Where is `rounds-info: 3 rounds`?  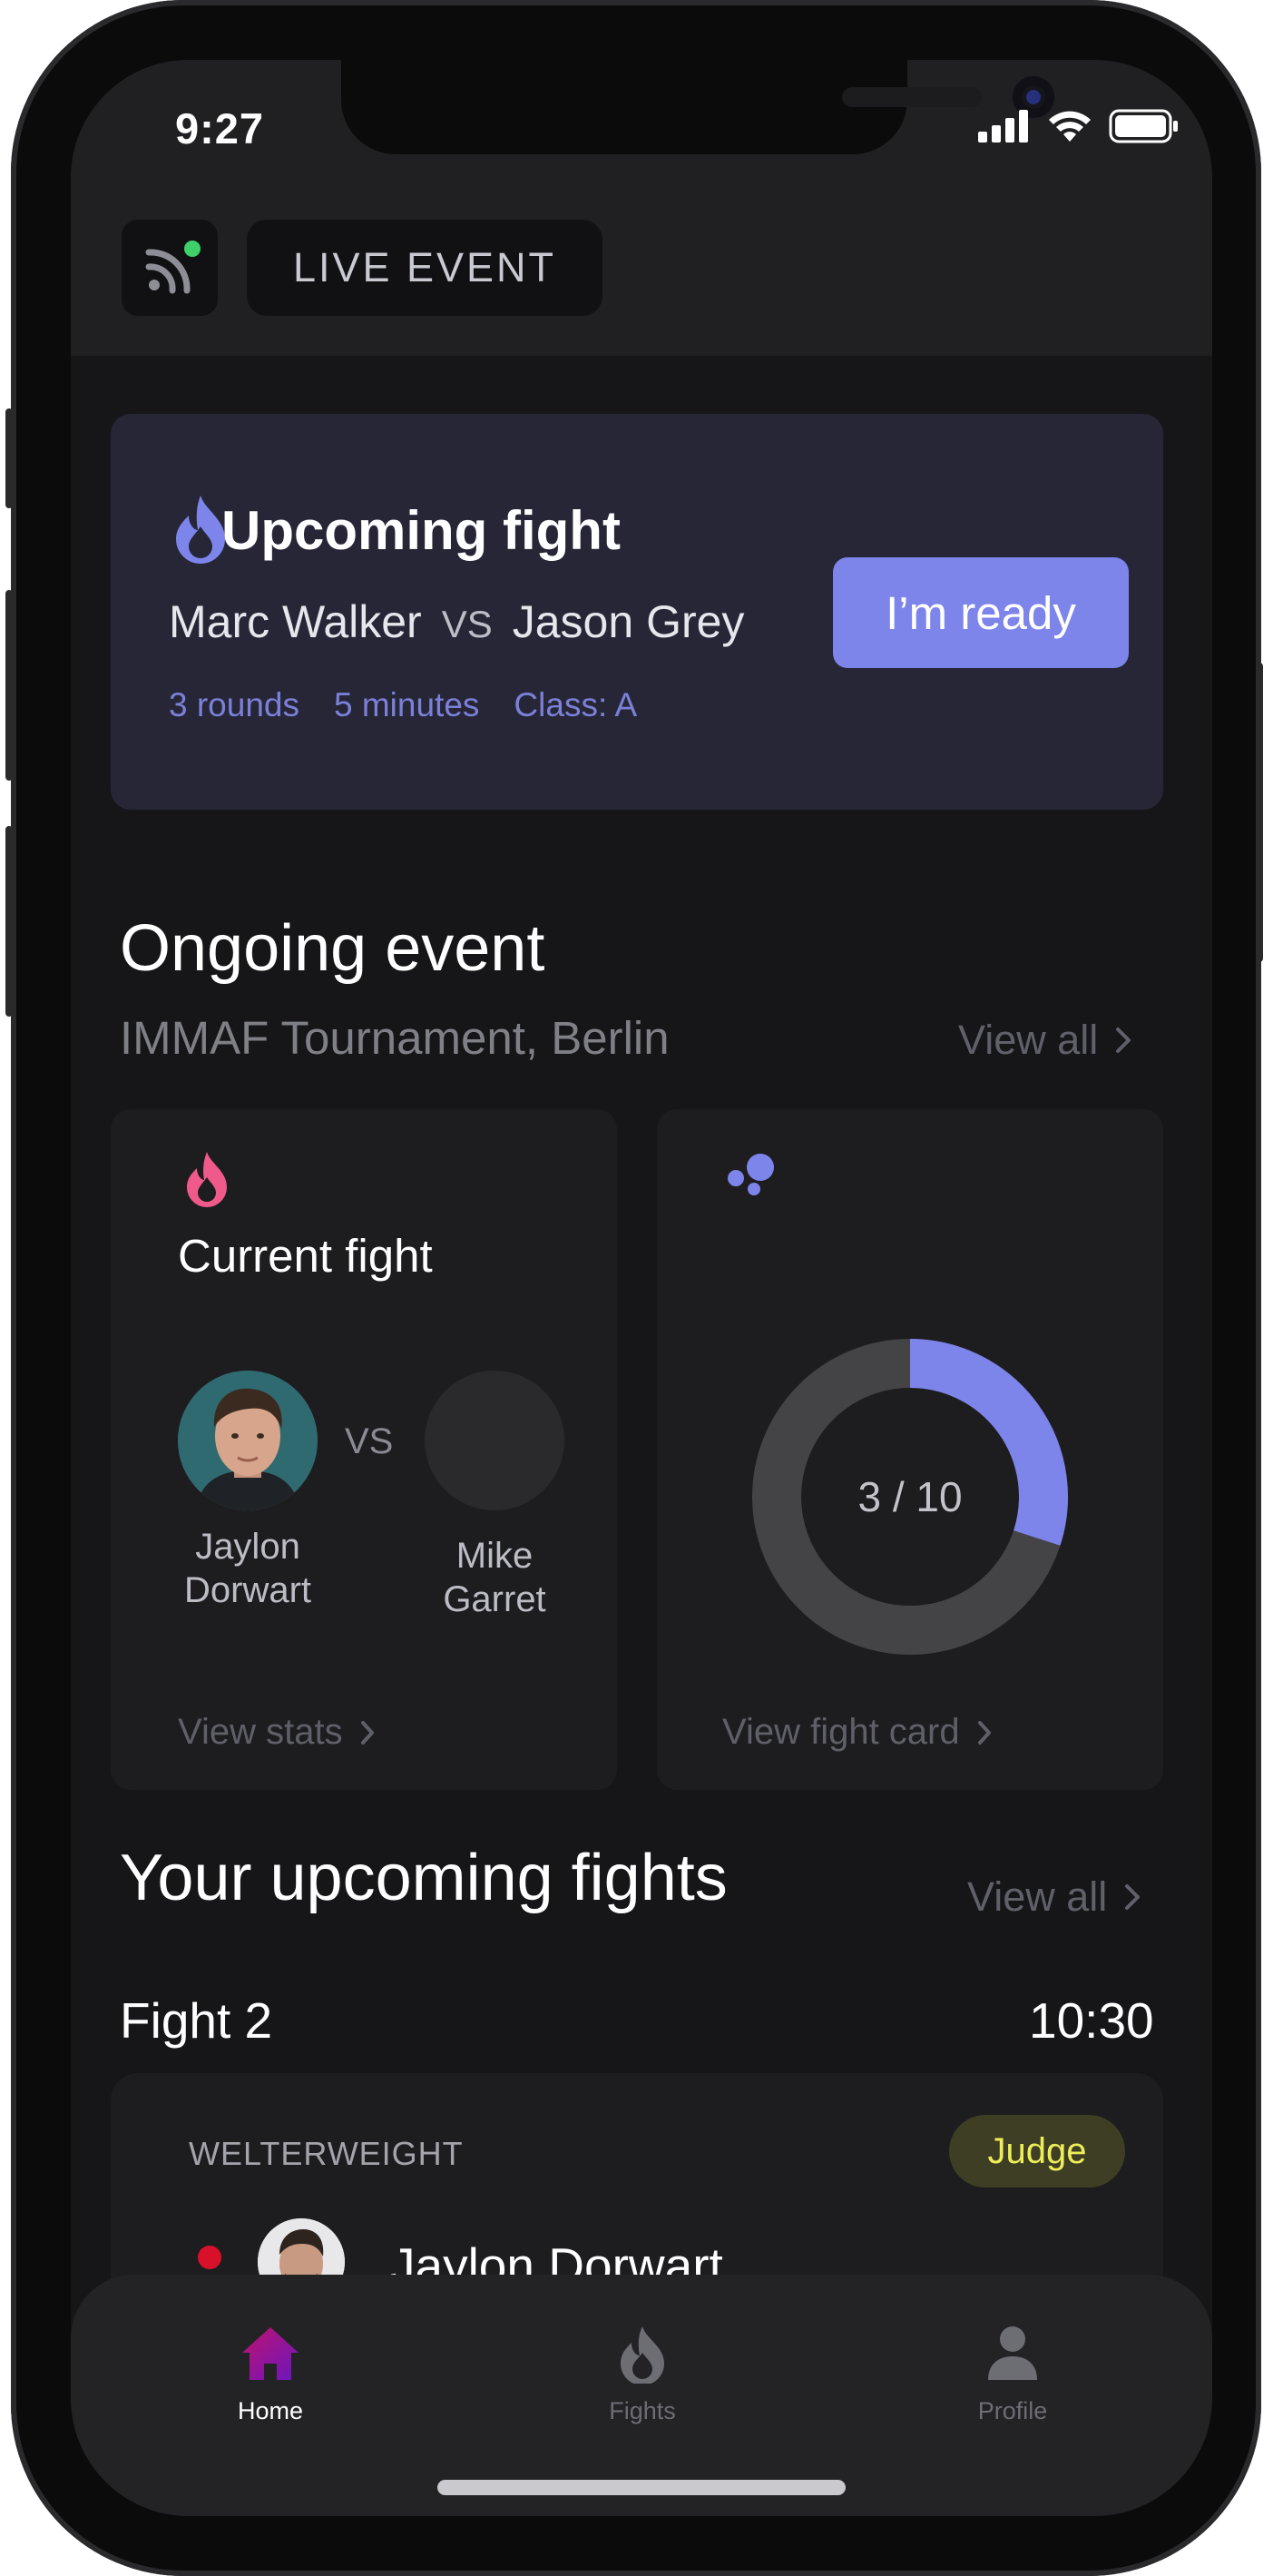 rounds-info: 3 rounds is located at coordinates (234, 704).